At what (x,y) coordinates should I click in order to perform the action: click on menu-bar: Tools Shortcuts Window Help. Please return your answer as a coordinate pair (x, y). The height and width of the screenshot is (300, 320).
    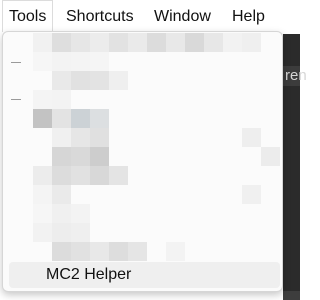
    Looking at the image, I should click on (150, 17).